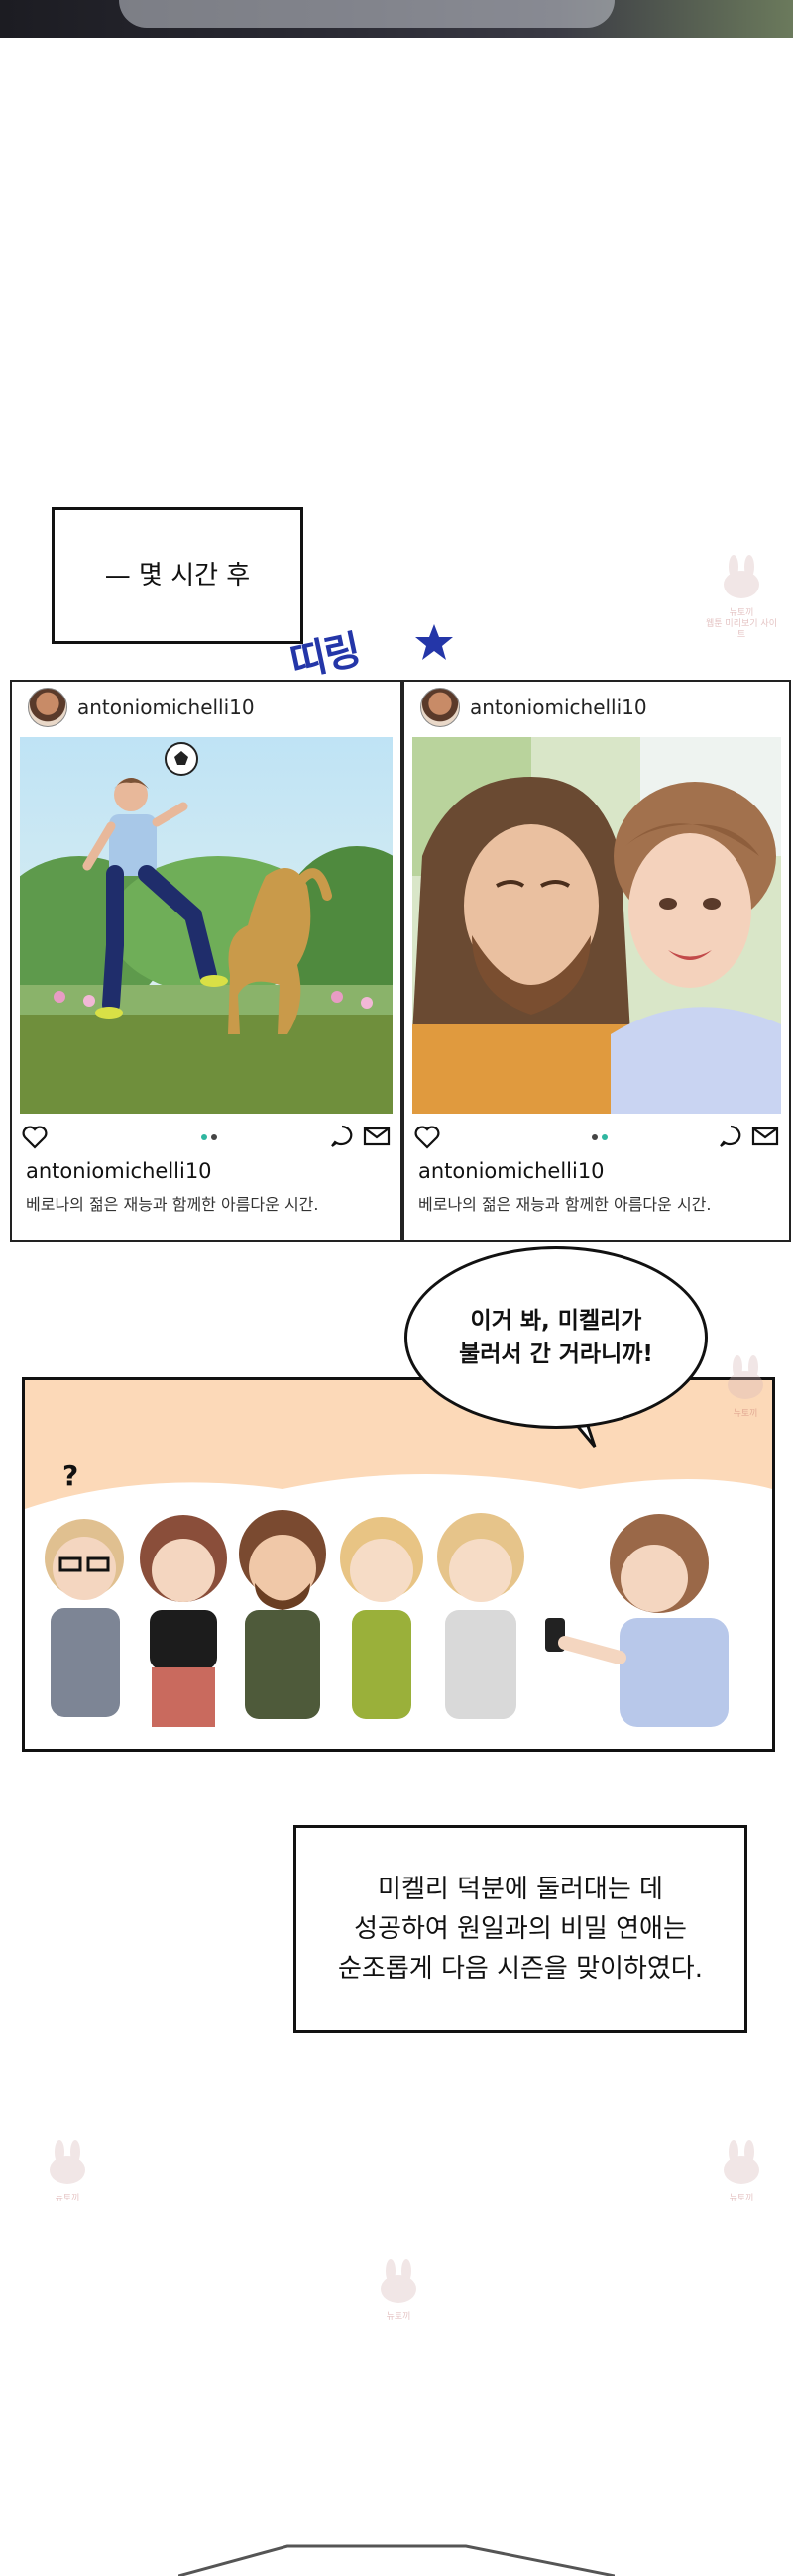 The height and width of the screenshot is (2576, 793). Describe the element at coordinates (84, 1618) in the screenshot. I see `chibi-glasses` at that location.